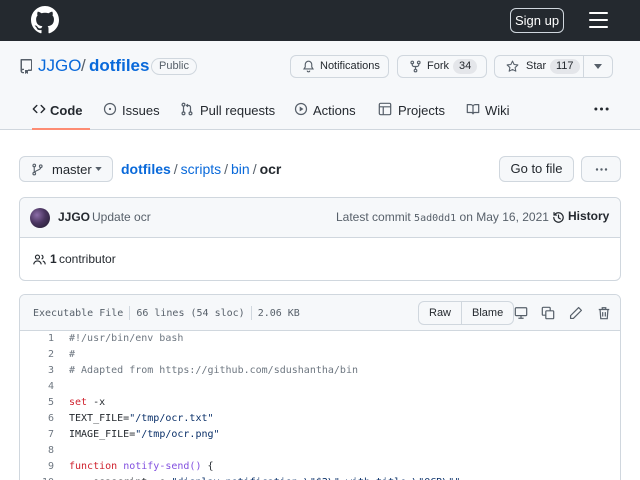 This screenshot has height=480, width=640. I want to click on tab-label: Pull requests, so click(238, 110).